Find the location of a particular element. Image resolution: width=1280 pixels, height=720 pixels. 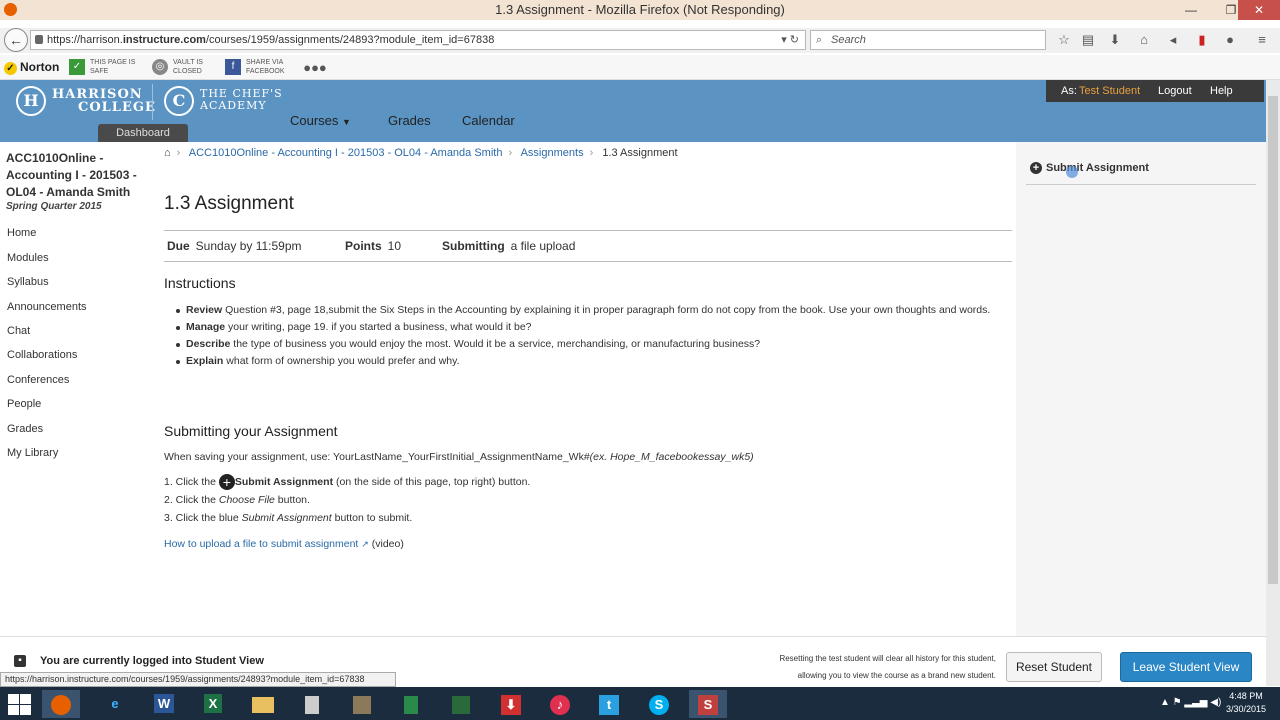

taskbar-word-icon: W is located at coordinates (164, 704).